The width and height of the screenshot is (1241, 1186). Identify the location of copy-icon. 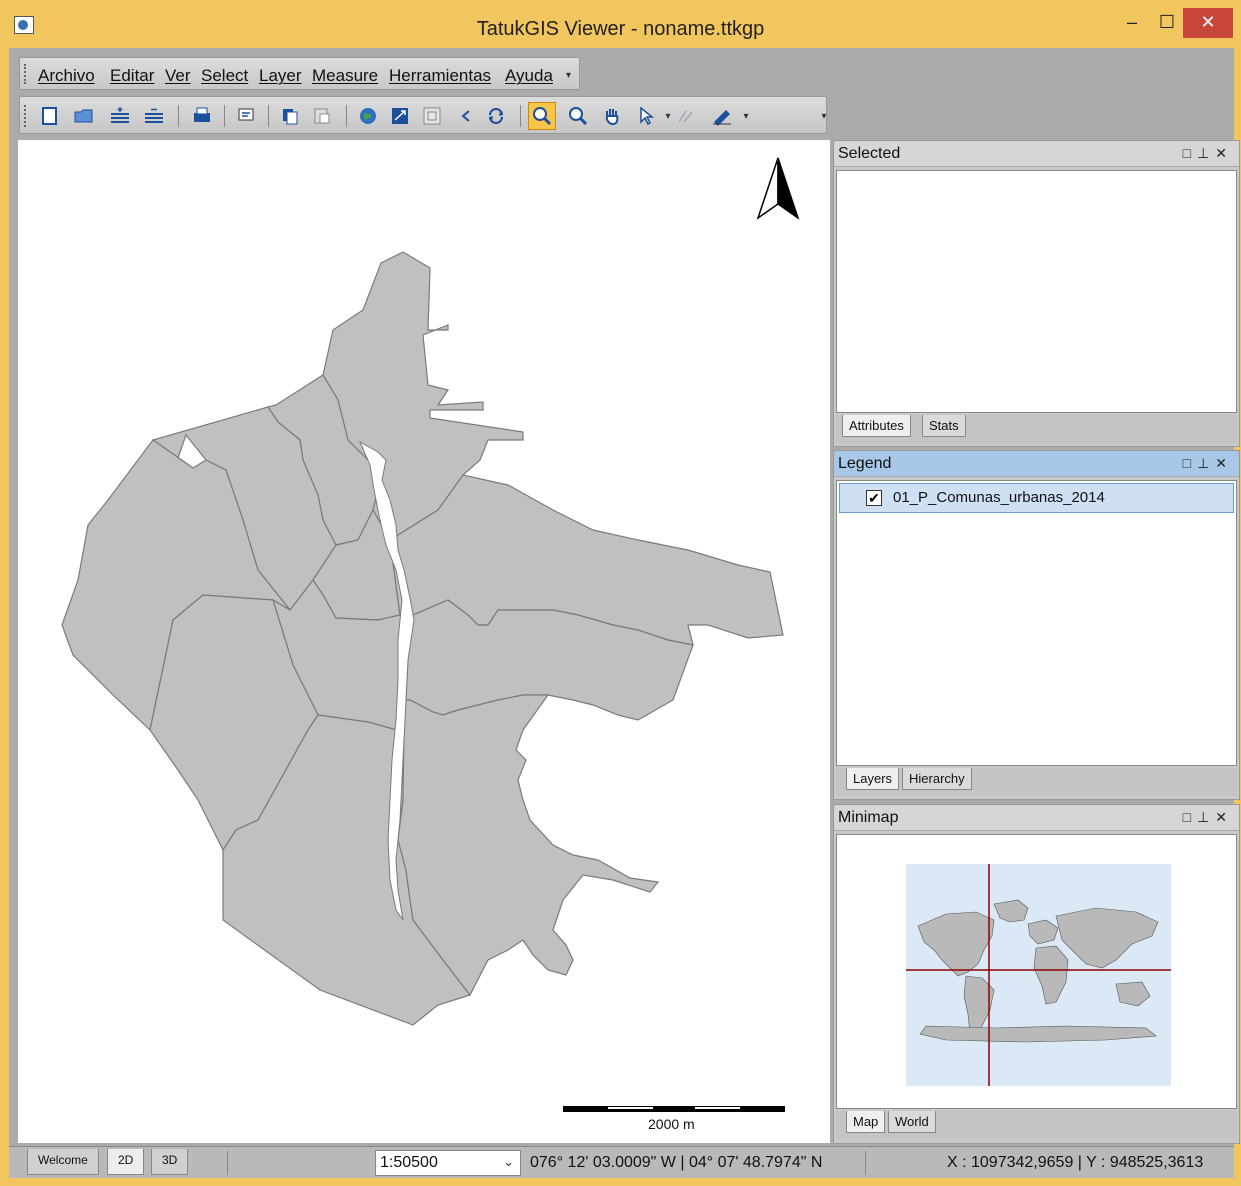
(290, 116).